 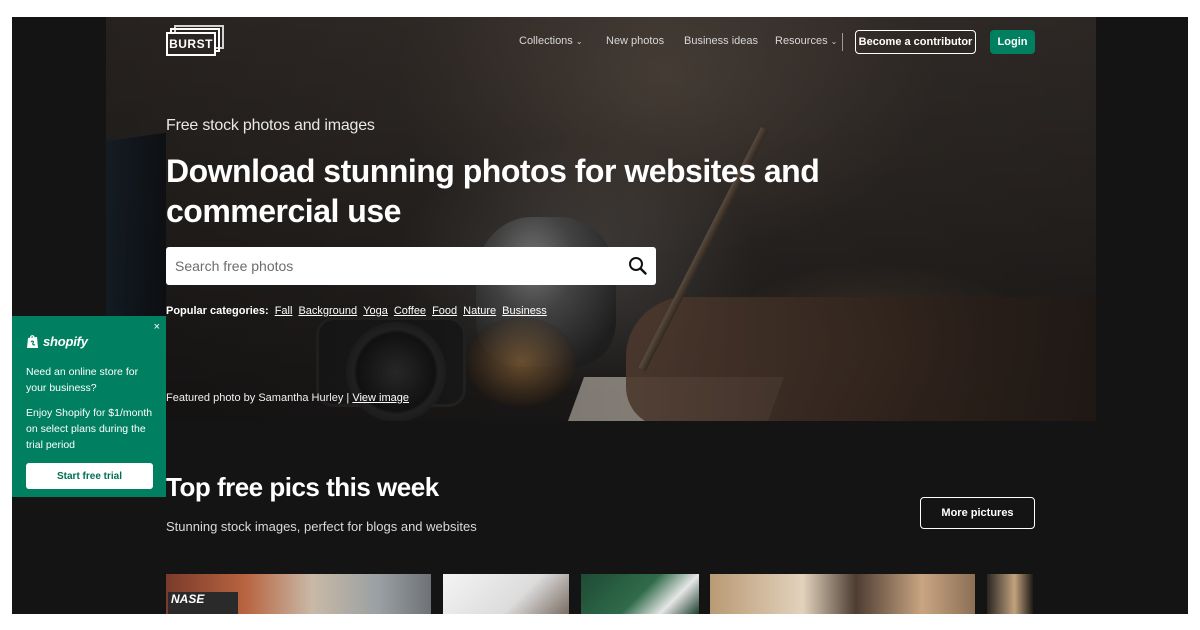 I want to click on nav-new-photos-label: New photos, so click(x=635, y=41).